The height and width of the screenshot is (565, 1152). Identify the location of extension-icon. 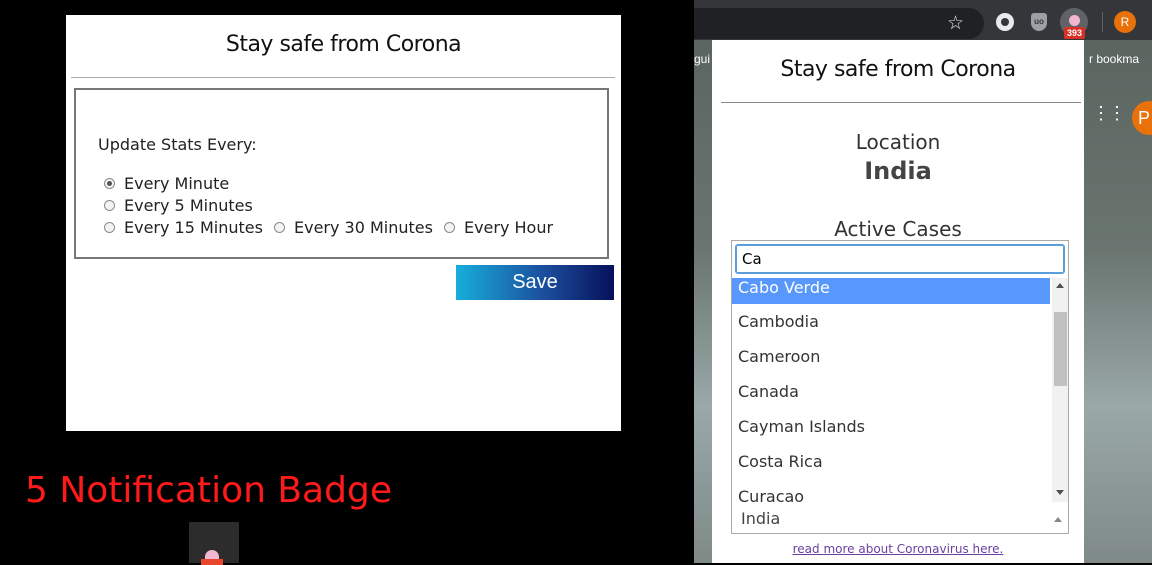
(1005, 22).